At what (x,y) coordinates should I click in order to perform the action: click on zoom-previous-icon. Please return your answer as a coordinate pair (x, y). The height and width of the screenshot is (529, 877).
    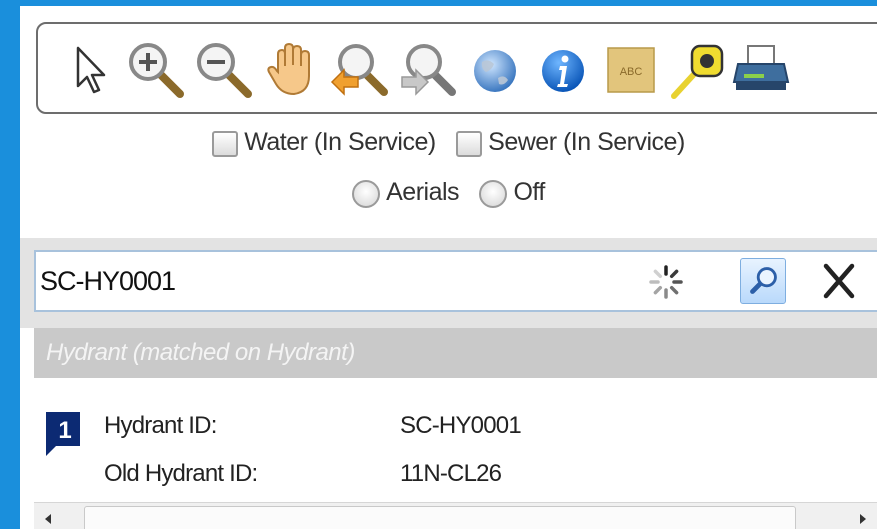
    Looking at the image, I should click on (359, 70).